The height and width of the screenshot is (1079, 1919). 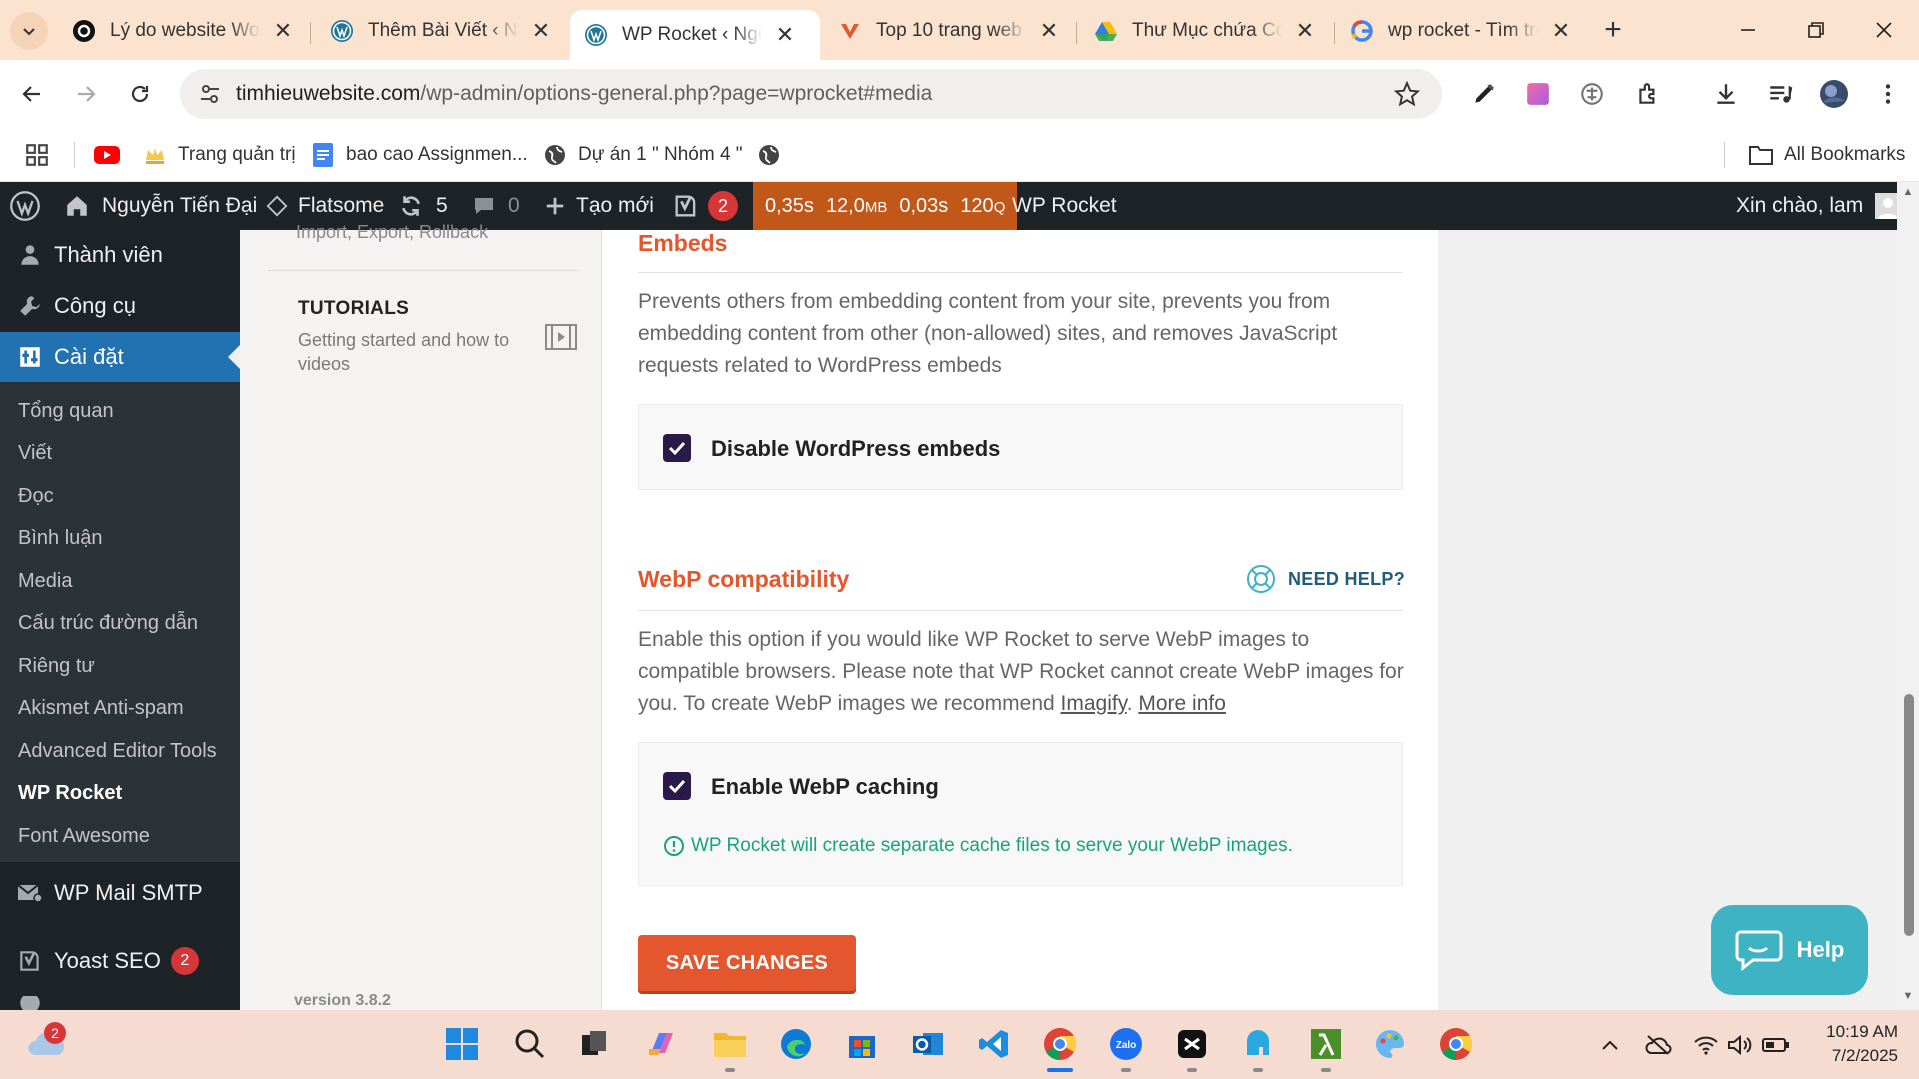 I want to click on enable-webp-checkbox, so click(x=677, y=786).